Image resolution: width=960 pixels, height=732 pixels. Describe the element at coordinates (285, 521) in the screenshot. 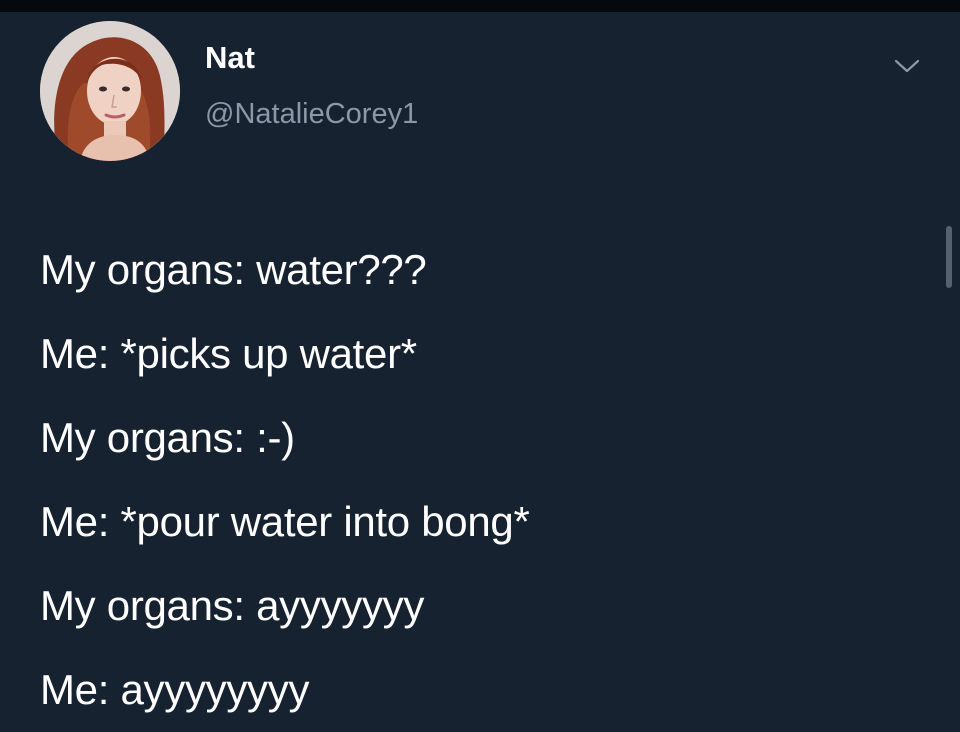

I see `tweet-line: Me: *pour water into bong*` at that location.